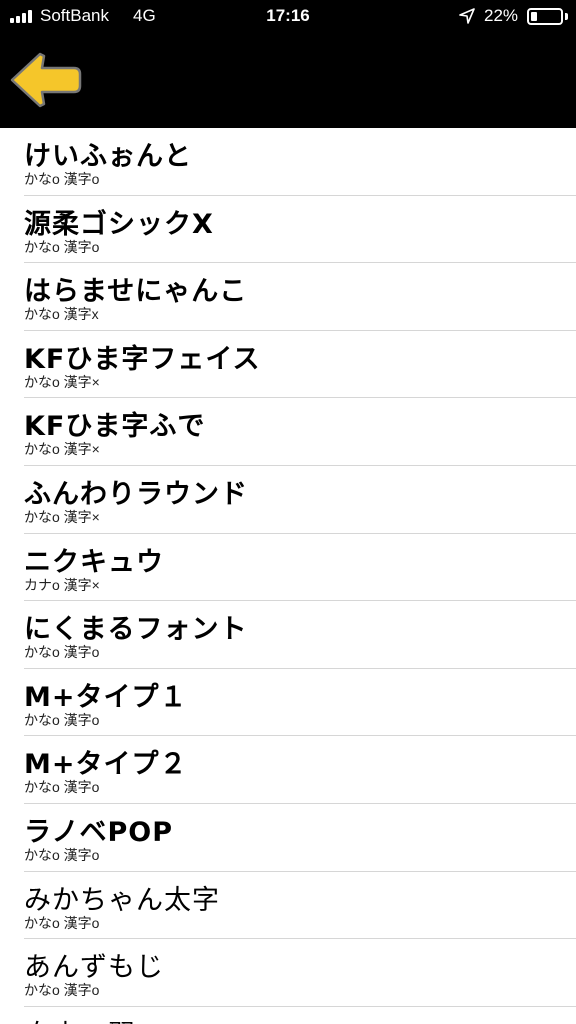 The image size is (576, 1024). I want to click on font-name: はらませにゃんこ, so click(136, 292).